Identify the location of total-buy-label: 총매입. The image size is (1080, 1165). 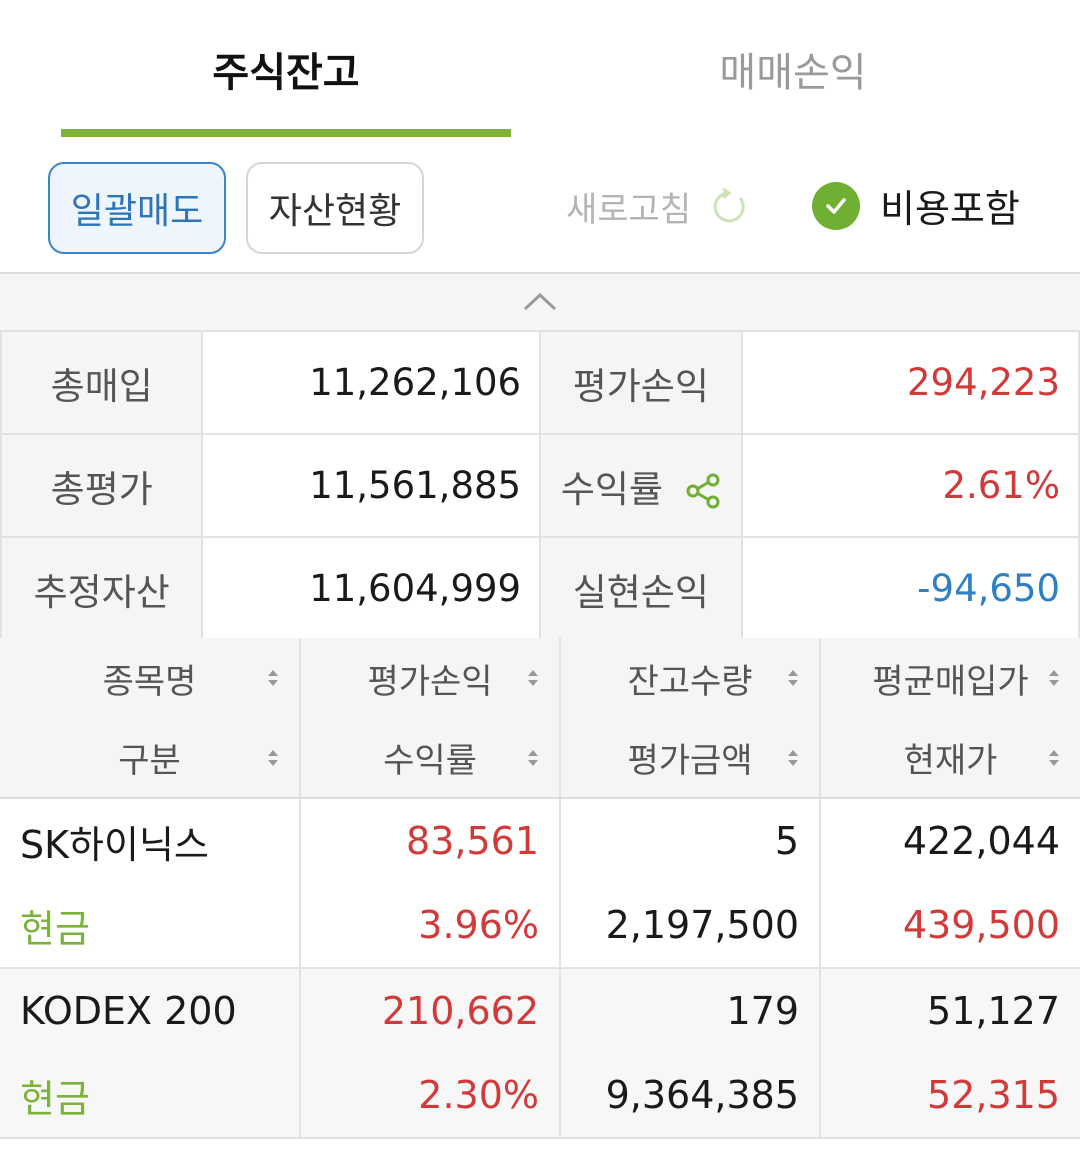
(102, 382).